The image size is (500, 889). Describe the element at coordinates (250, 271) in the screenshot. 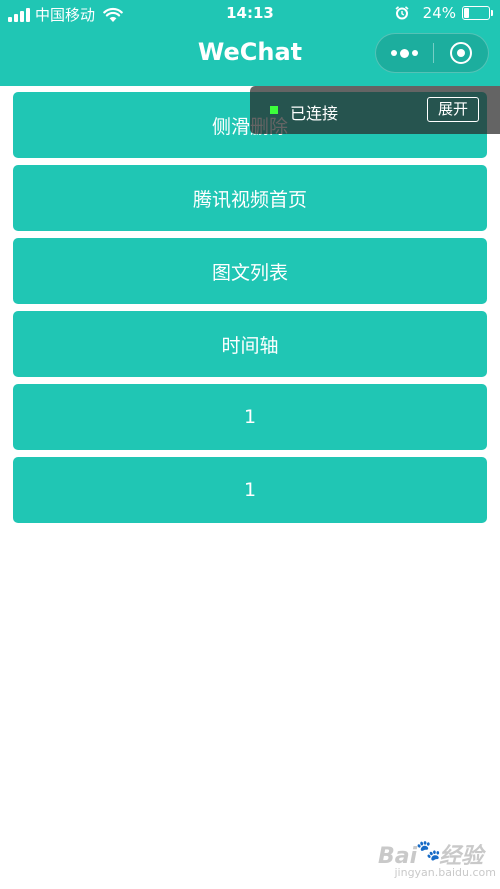

I see `menu-button-image-text-list: 图文列表` at that location.